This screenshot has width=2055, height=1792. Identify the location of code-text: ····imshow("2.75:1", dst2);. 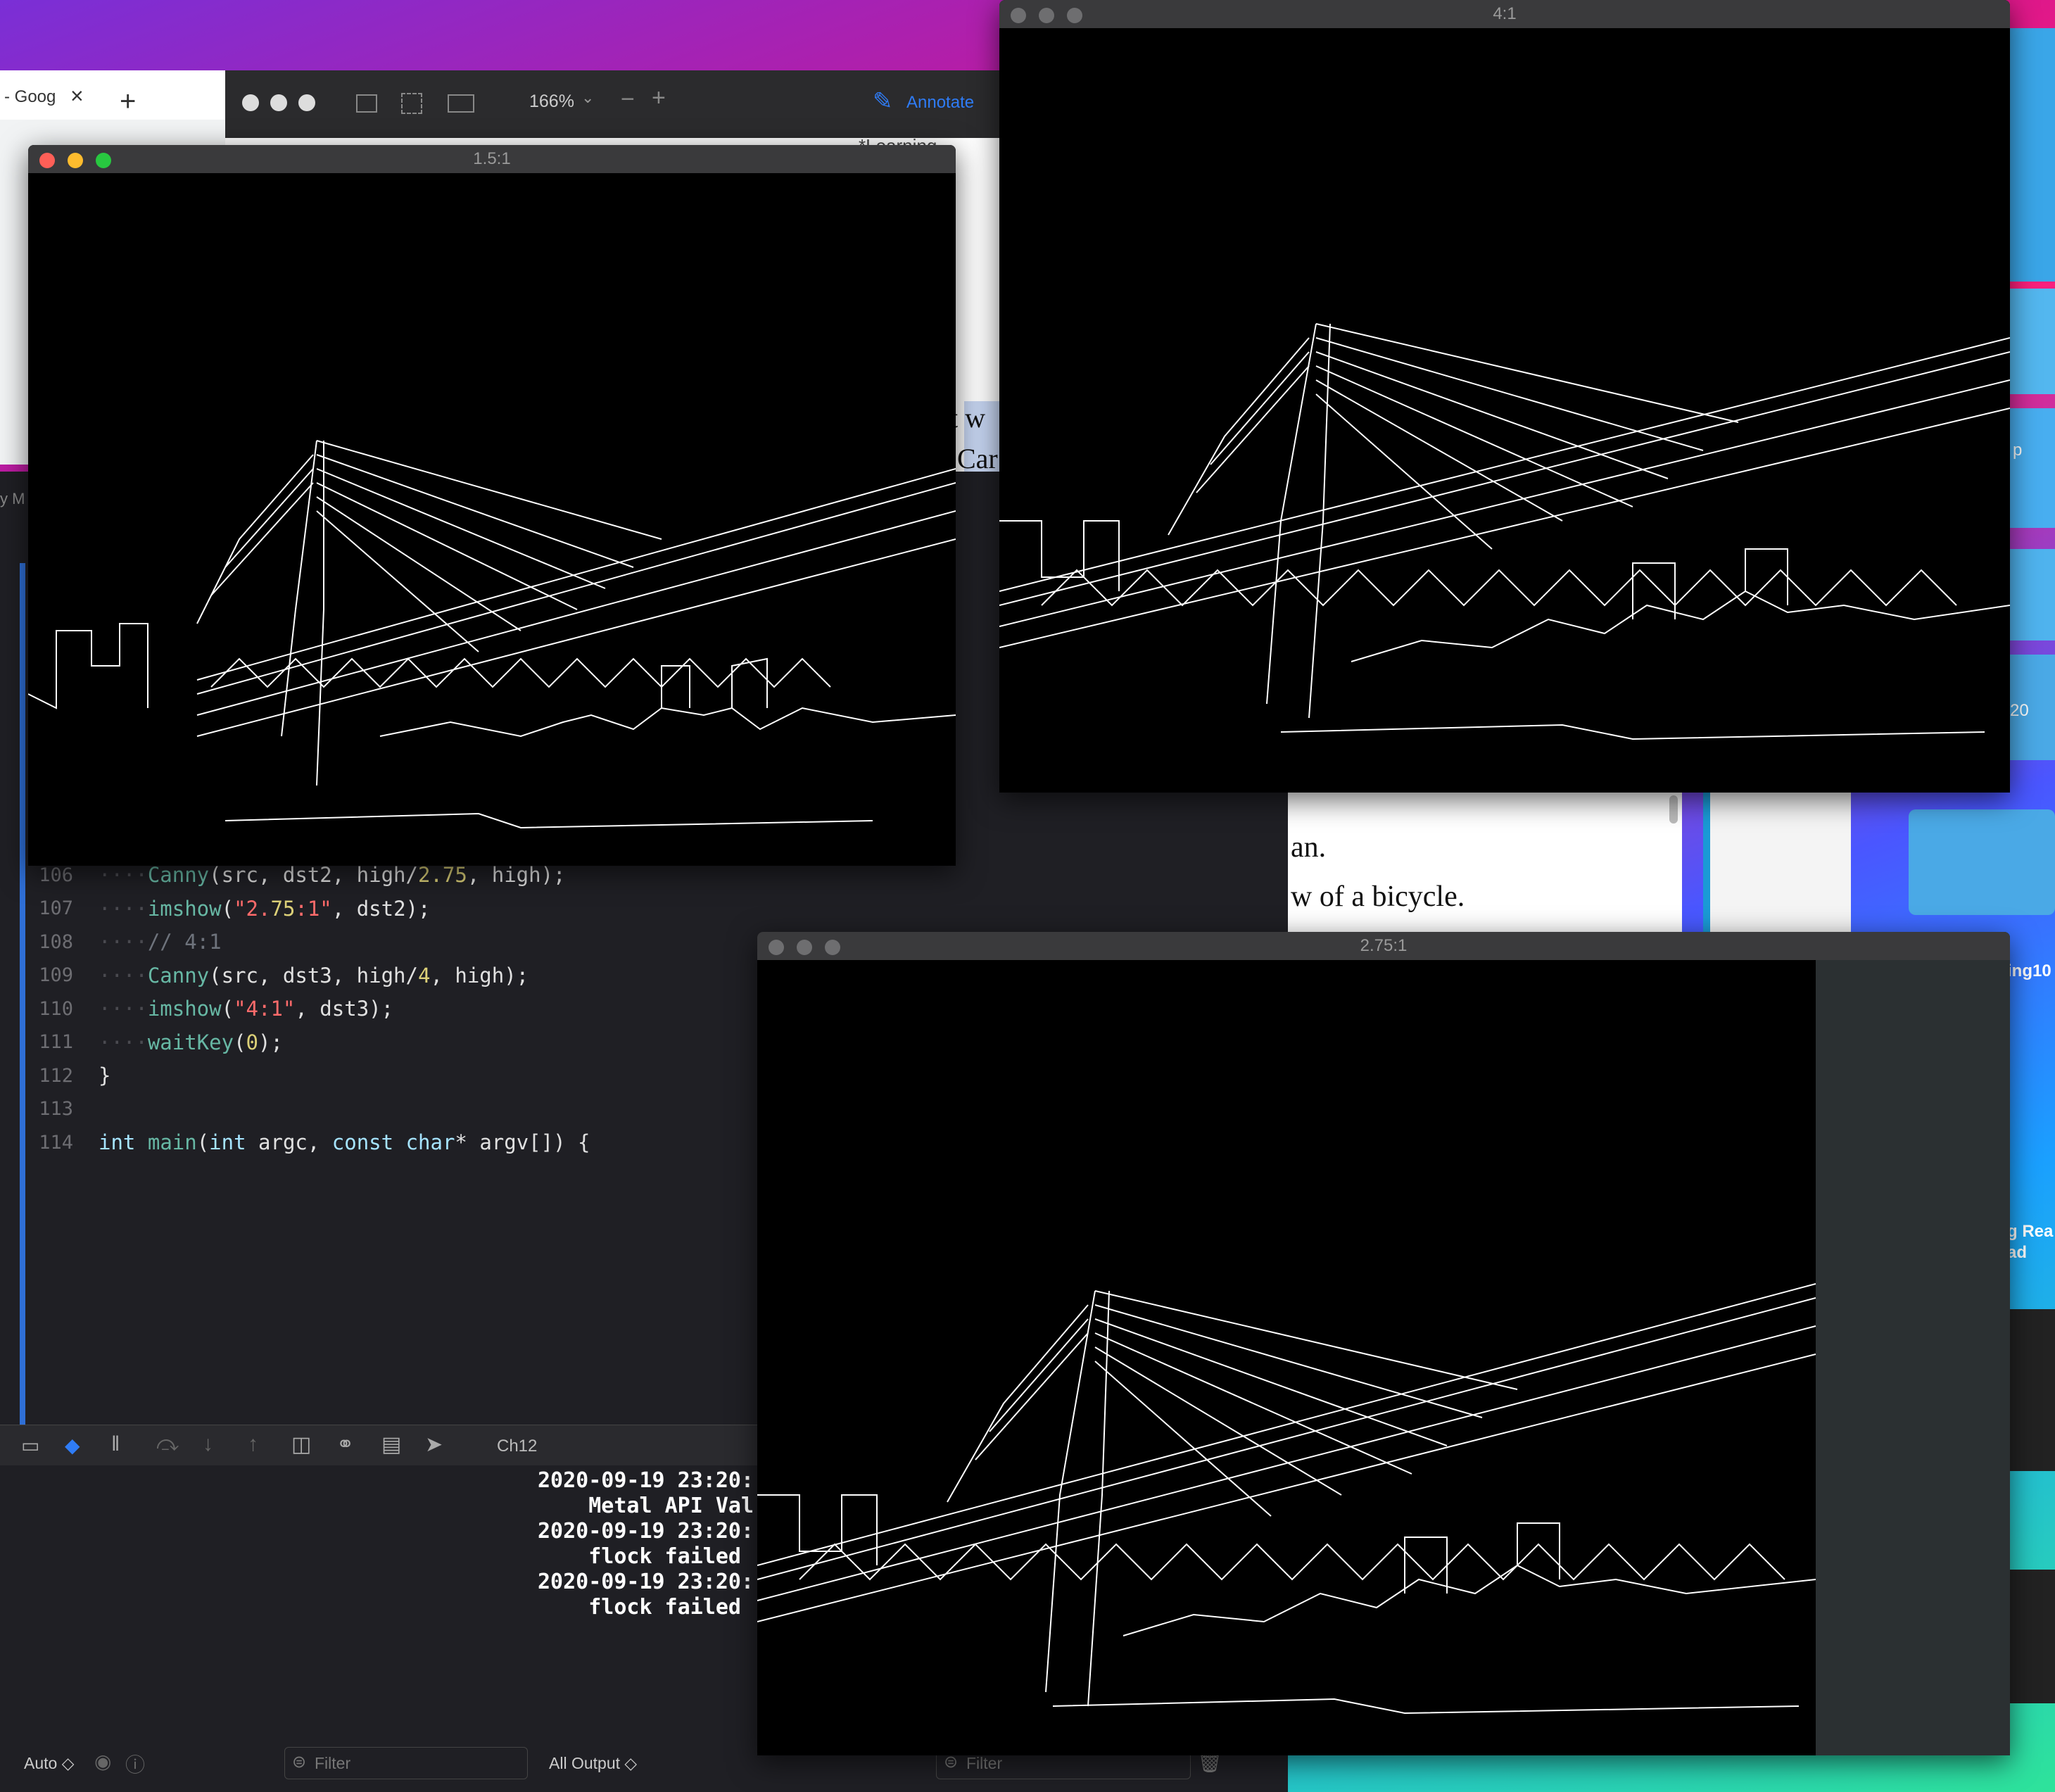
(265, 908).